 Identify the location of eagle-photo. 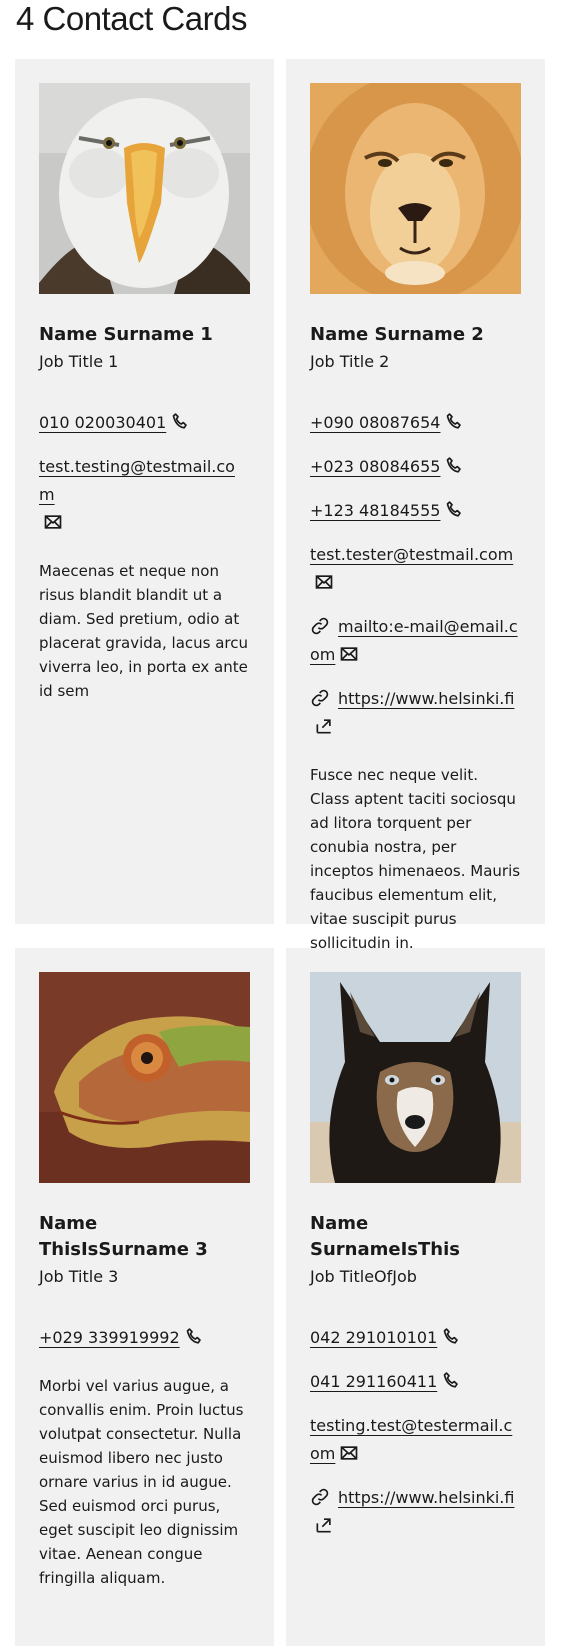
(144, 188).